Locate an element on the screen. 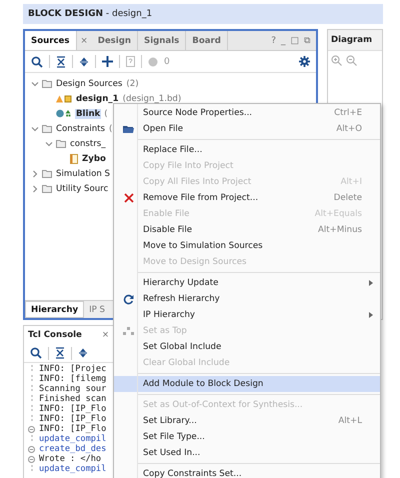 The height and width of the screenshot is (478, 400). settings-icon is located at coordinates (304, 61).